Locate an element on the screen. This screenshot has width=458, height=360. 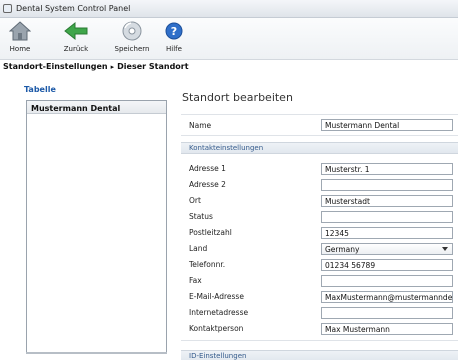
breadcrumb: Standort-Einstellungen ▸ Dieser Standort is located at coordinates (96, 68).